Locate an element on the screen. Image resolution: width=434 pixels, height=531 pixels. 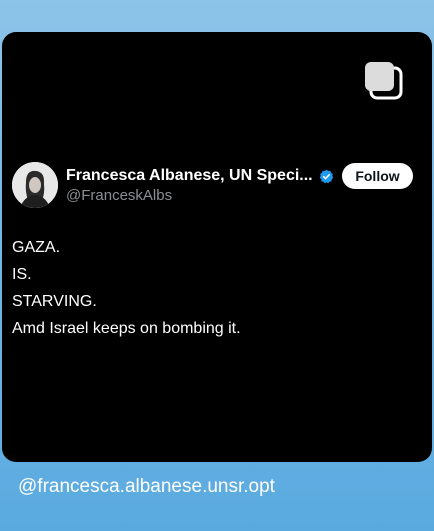
user-handle: @FranceskAlbs is located at coordinates (119, 195).